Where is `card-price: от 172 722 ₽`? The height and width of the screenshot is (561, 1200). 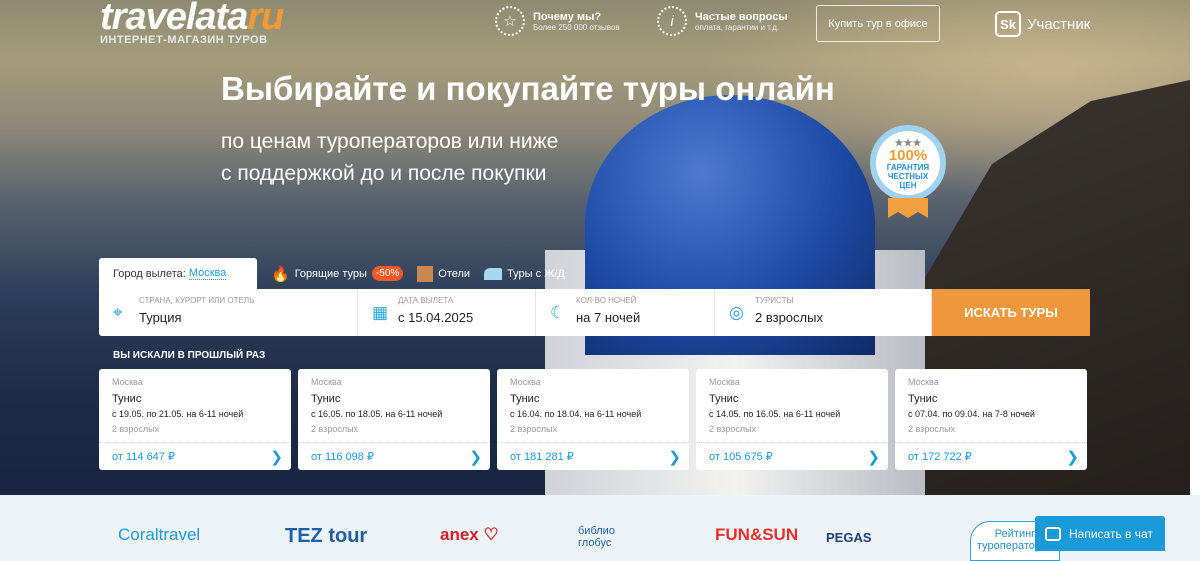 card-price: от 172 722 ₽ is located at coordinates (940, 457).